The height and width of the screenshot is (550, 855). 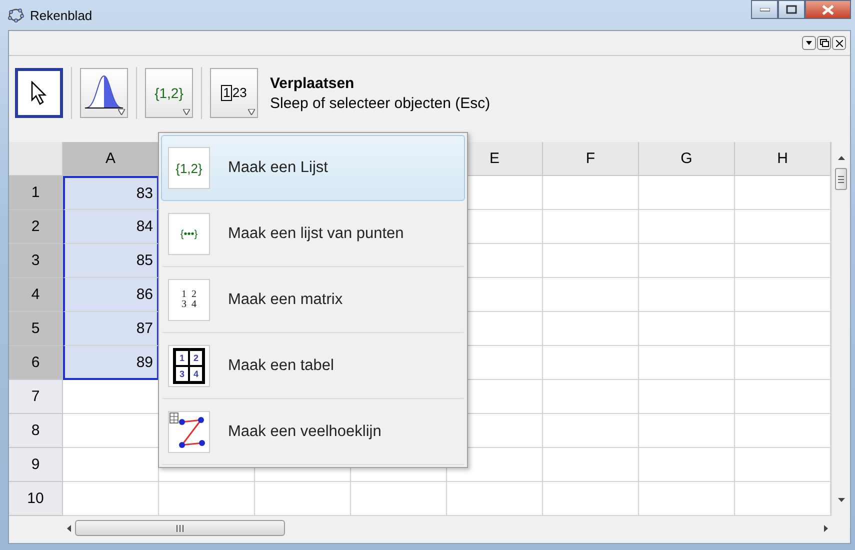 What do you see at coordinates (36, 499) in the screenshot?
I see `row-header: 10` at bounding box center [36, 499].